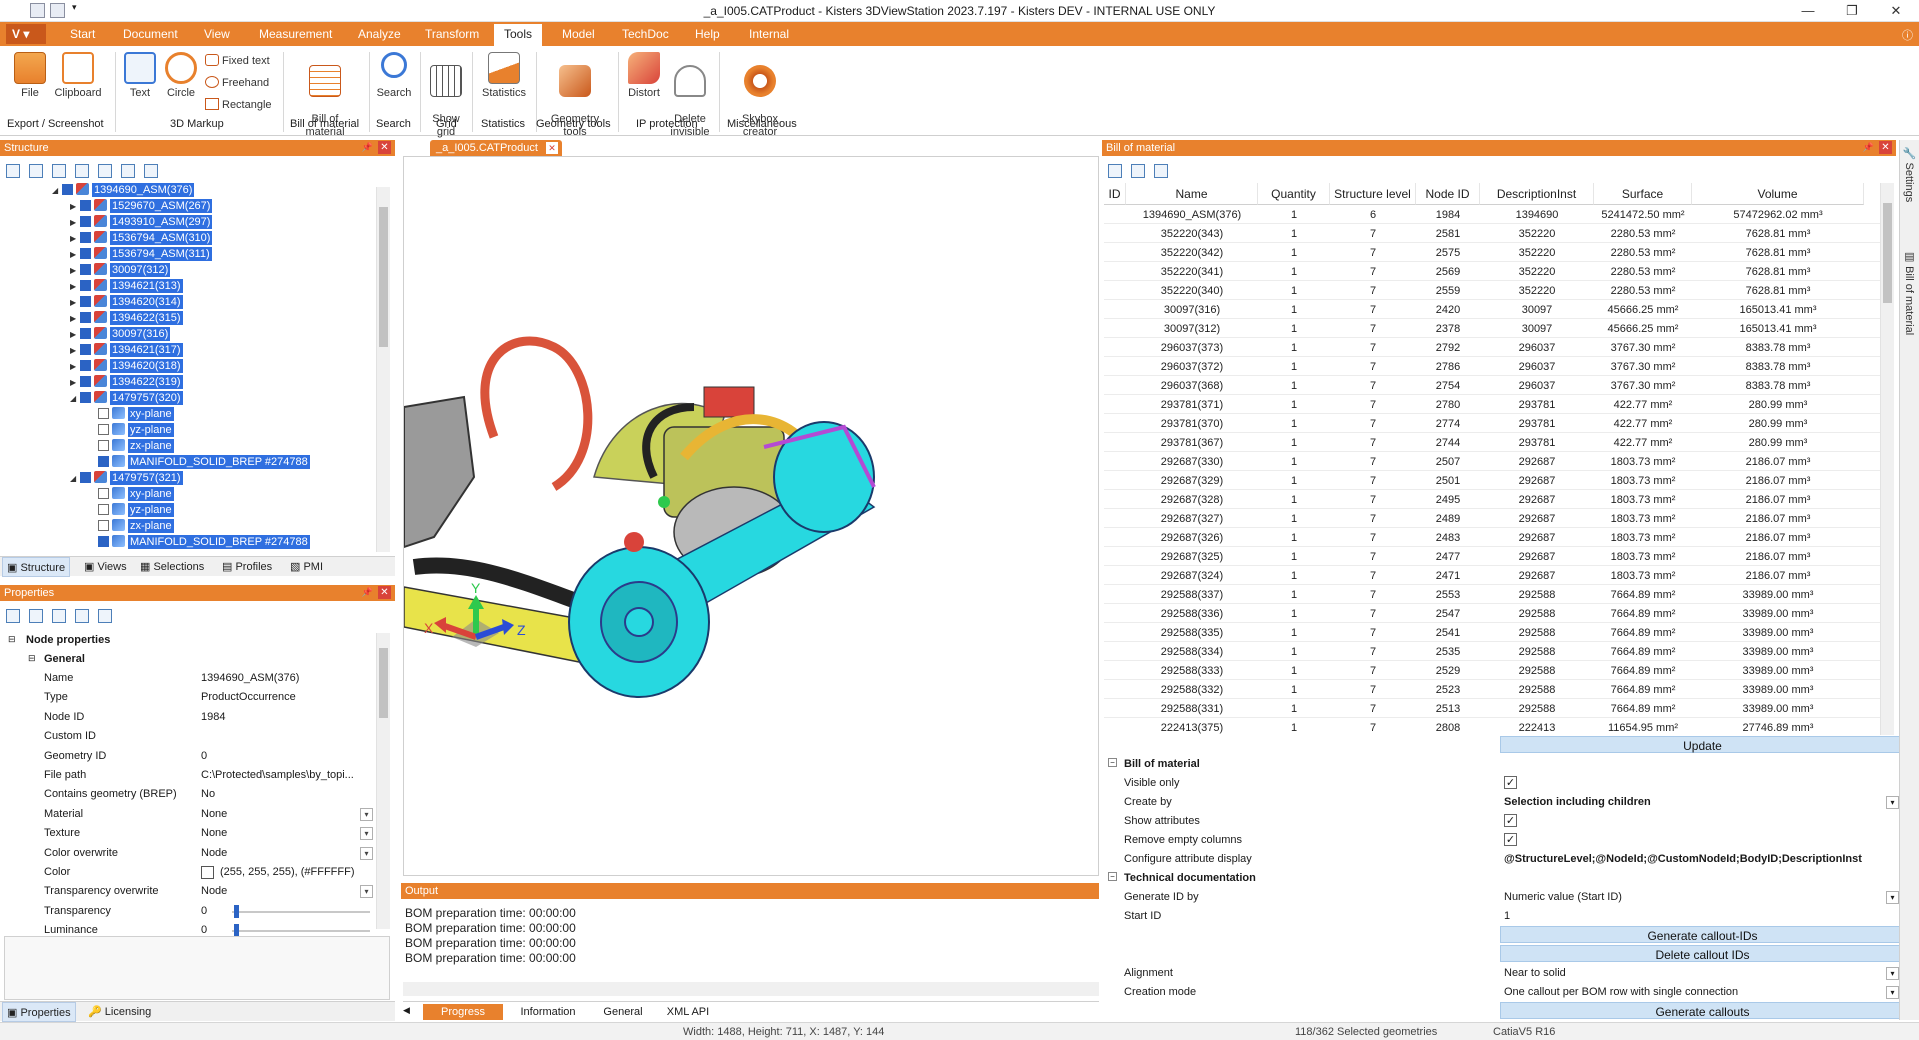 This screenshot has height=1040, width=1919. Describe the element at coordinates (195, 872) in the screenshot. I see `property-row: Color (255, 255, 255), (#FFFFFF)` at that location.